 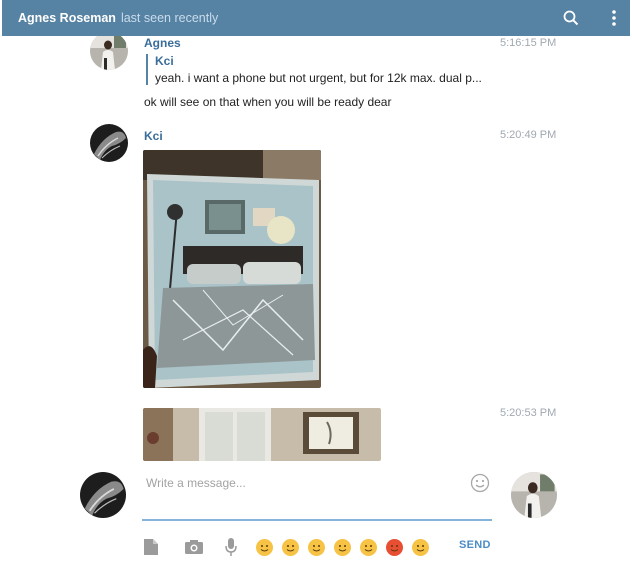 What do you see at coordinates (67, 18) in the screenshot?
I see `peer-name: Agnes Roseman` at bounding box center [67, 18].